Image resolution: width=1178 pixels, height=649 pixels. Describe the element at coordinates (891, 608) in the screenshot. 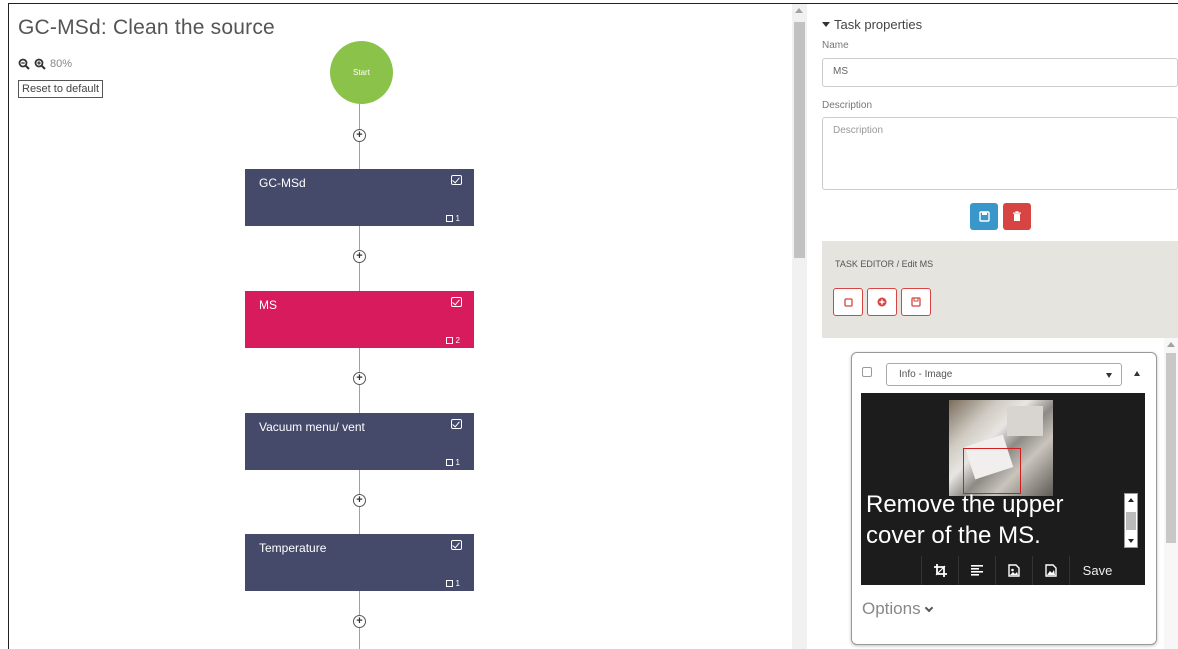

I see `options-label: Options` at that location.